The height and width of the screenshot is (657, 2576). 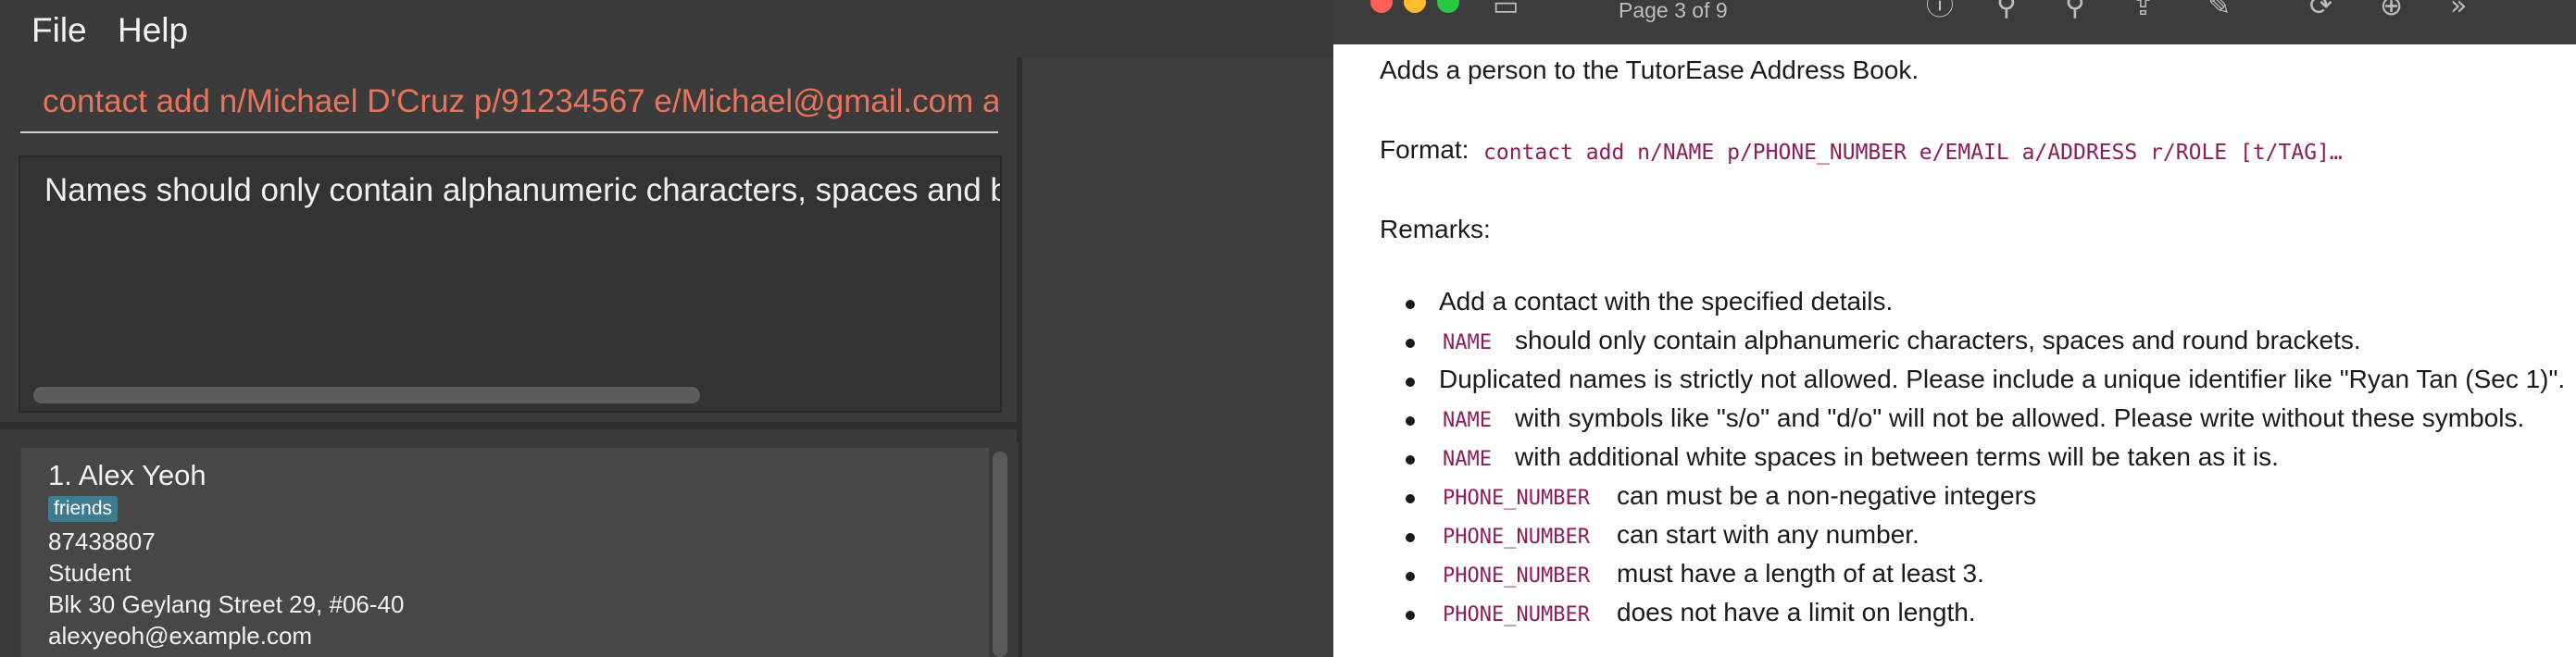 I want to click on side-pane, so click(x=1177, y=357).